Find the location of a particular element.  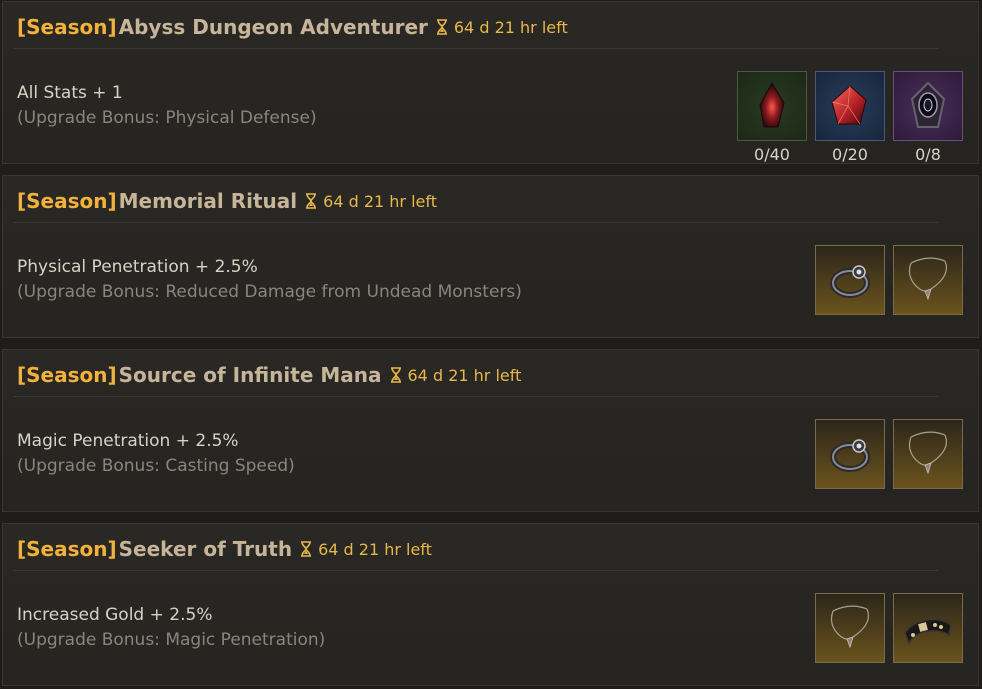

stat-bonus: Magic Penetration + 2.5% is located at coordinates (128, 441).